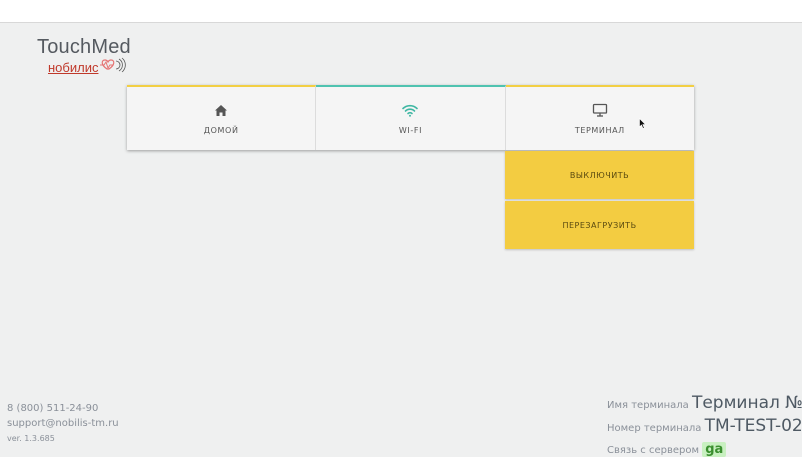 This screenshot has height=457, width=802. What do you see at coordinates (410, 110) in the screenshot?
I see `wifi-icon` at bounding box center [410, 110].